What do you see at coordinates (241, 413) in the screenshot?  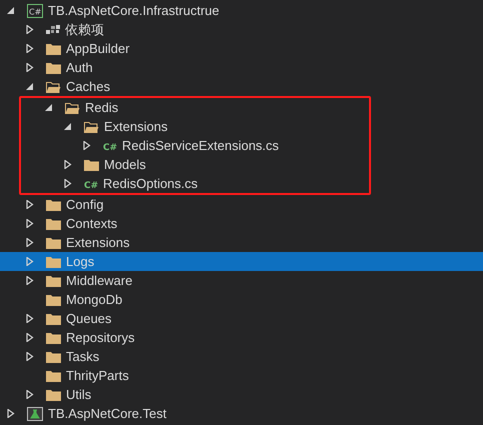 I see `tree-item: TB.AspNetCore.Test` at bounding box center [241, 413].